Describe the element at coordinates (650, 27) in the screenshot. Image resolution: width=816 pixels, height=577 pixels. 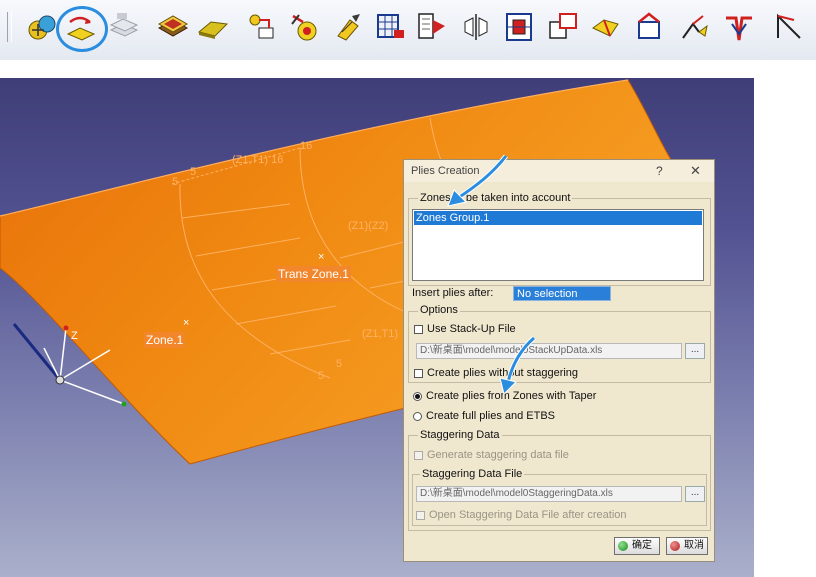
I see `ply-exploder-icon` at that location.